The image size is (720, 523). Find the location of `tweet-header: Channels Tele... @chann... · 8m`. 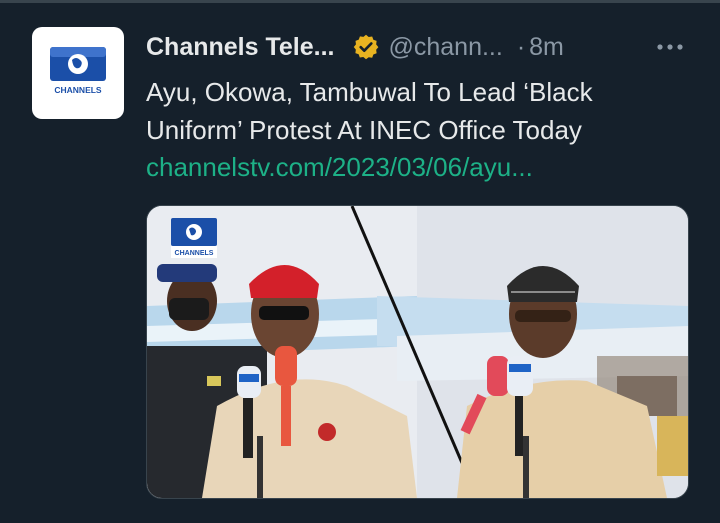

tweet-header: Channels Tele... @chann... · 8m is located at coordinates (421, 47).